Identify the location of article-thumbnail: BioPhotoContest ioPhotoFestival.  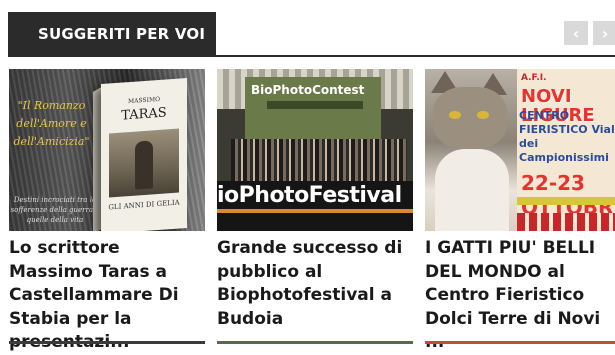
(315, 150).